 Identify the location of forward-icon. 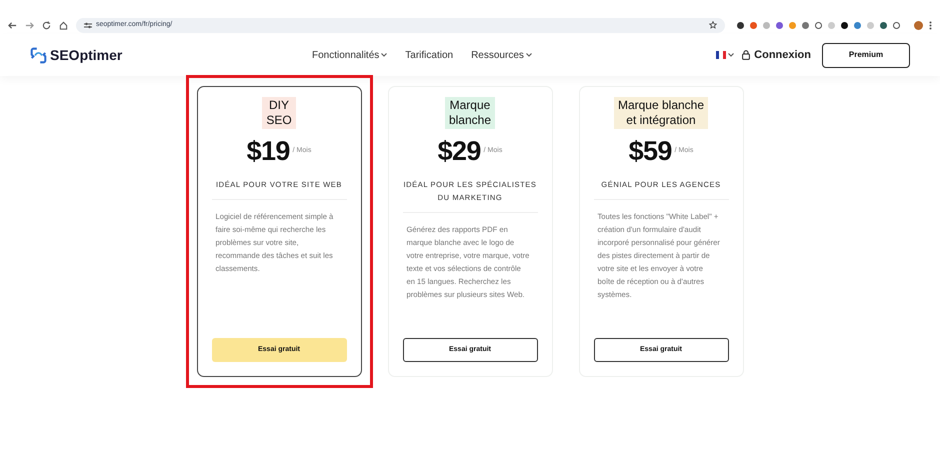
(29, 25).